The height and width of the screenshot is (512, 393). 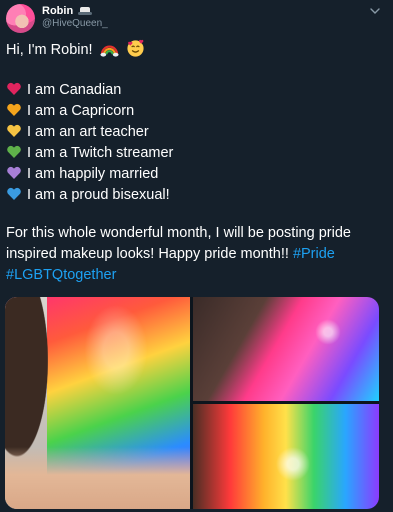 I want to click on fact-text: I am a Capricorn, so click(x=81, y=111).